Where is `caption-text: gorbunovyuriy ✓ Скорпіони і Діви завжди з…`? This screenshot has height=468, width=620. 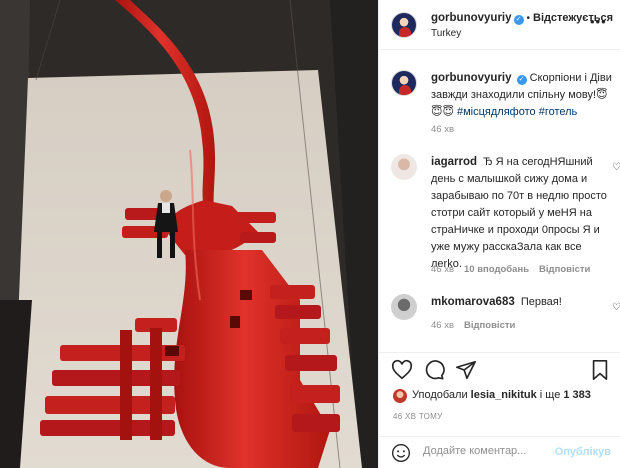
caption-text: gorbunovyuriy ✓ Скорпіони і Діви завжди з… is located at coordinates (522, 95).